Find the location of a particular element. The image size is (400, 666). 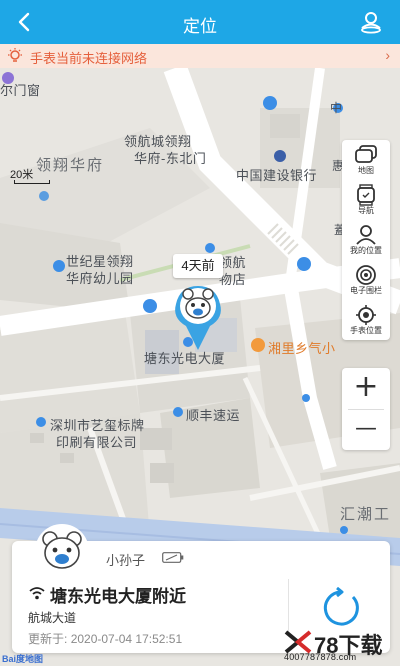

zoom-in-button: + is located at coordinates (366, 388).